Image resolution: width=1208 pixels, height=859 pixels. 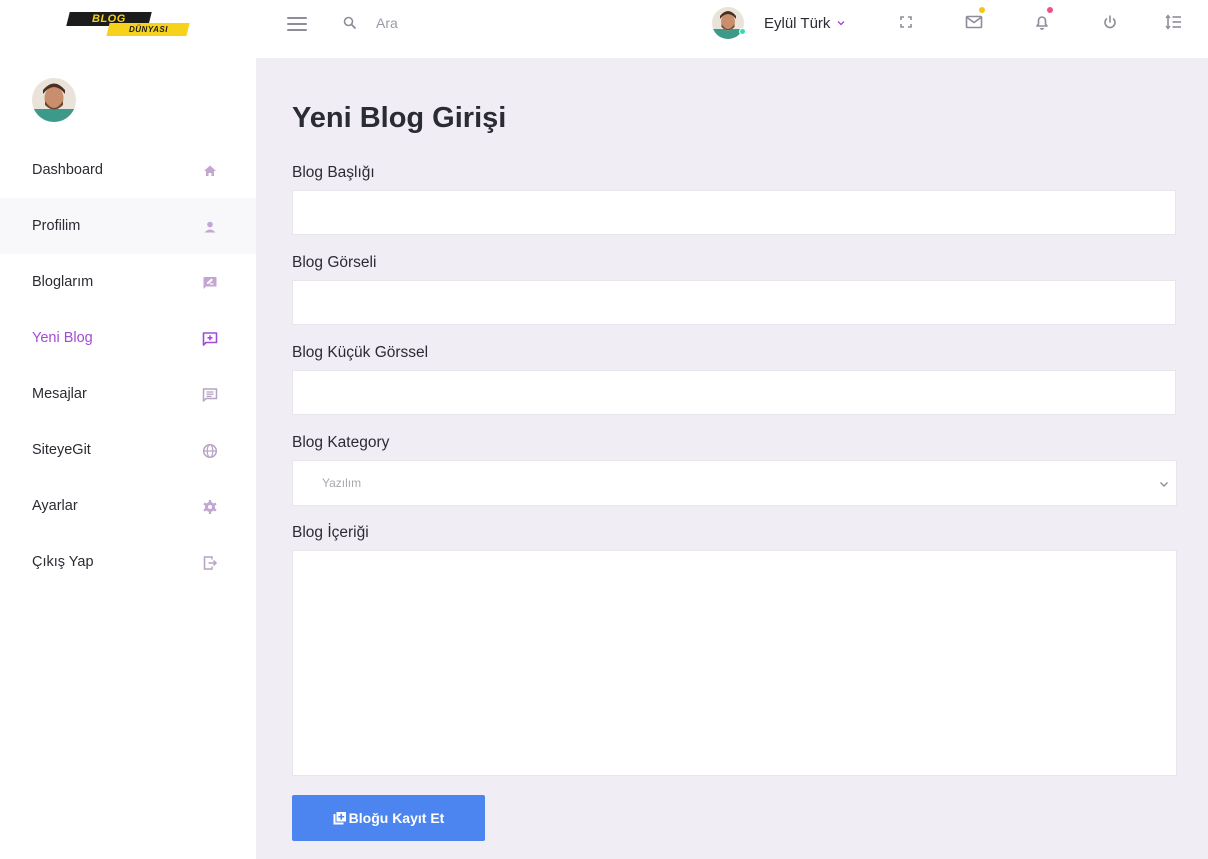 I want to click on fullscreen-icon, so click(x=906, y=22).